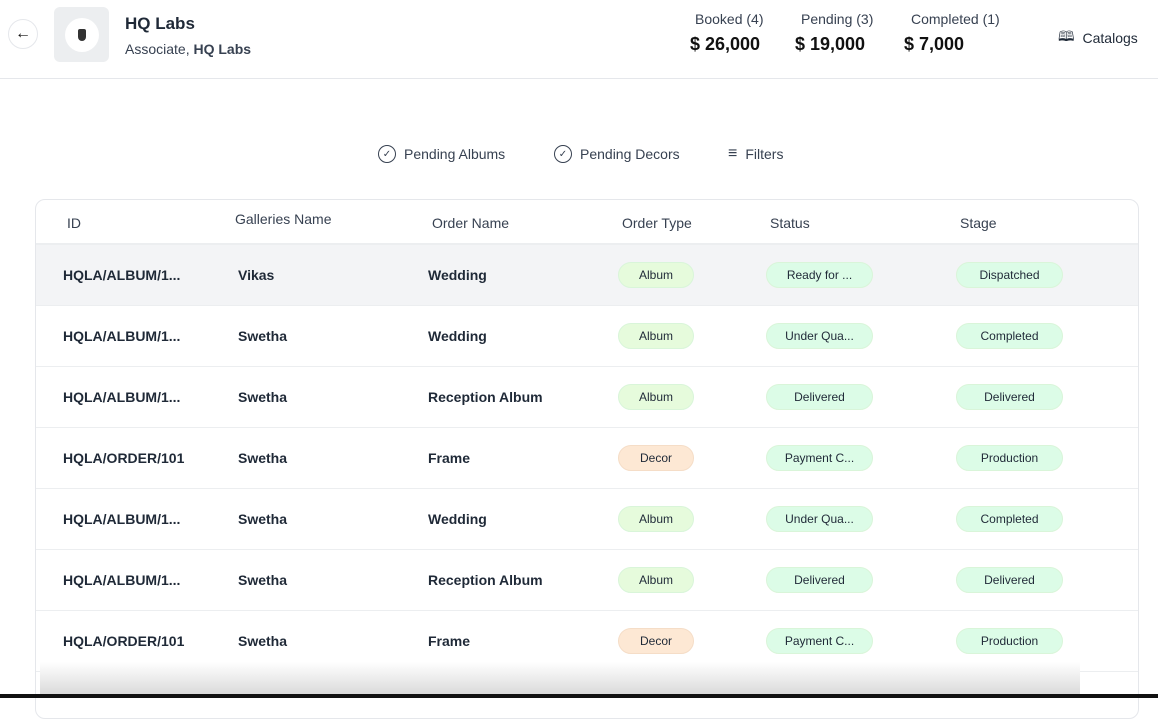 The width and height of the screenshot is (1158, 719). I want to click on book-icon: 🕮, so click(1066, 36).